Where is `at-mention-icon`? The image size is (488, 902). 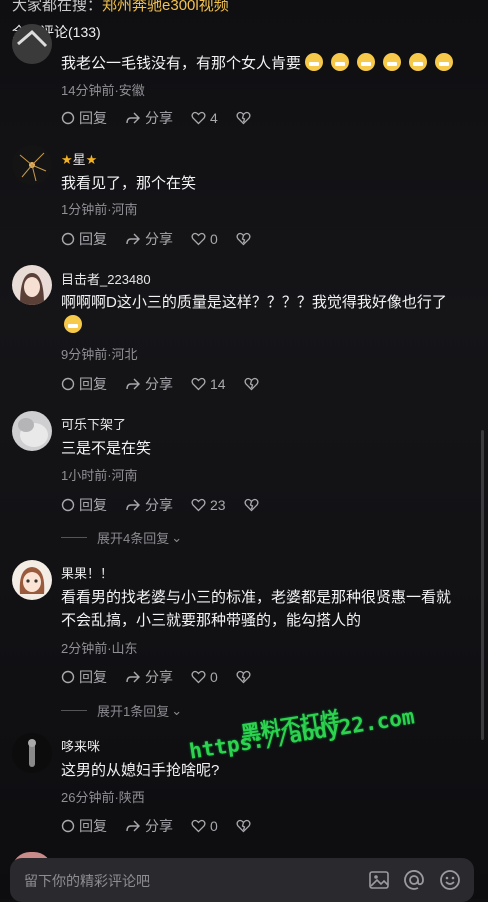 at-mention-icon is located at coordinates (414, 882).